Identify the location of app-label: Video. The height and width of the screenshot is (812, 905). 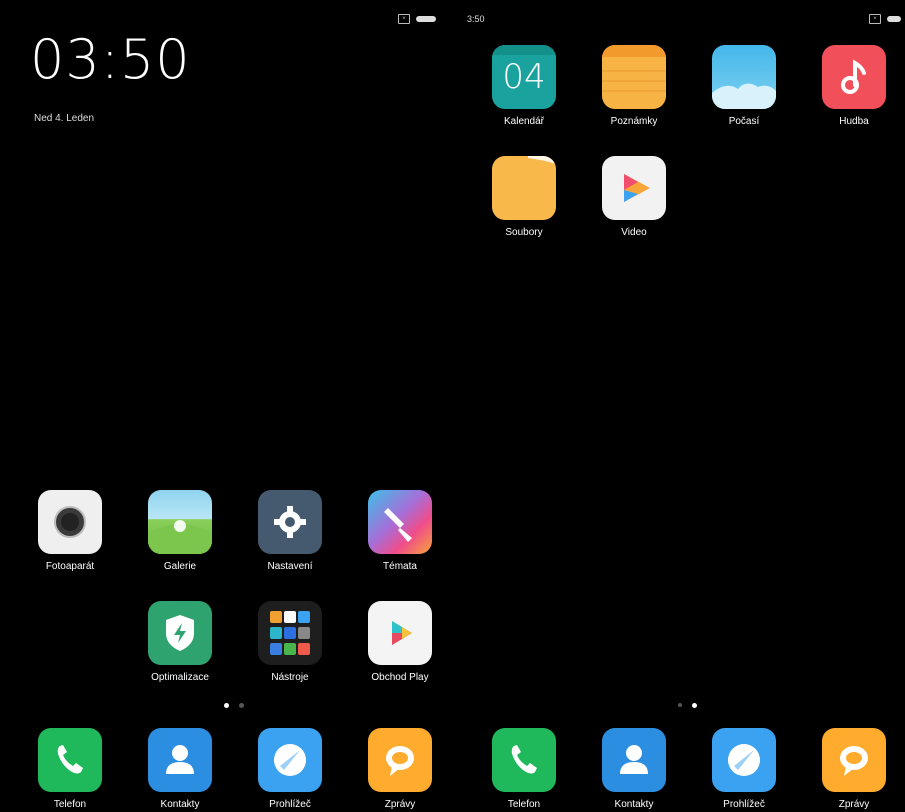
(634, 232).